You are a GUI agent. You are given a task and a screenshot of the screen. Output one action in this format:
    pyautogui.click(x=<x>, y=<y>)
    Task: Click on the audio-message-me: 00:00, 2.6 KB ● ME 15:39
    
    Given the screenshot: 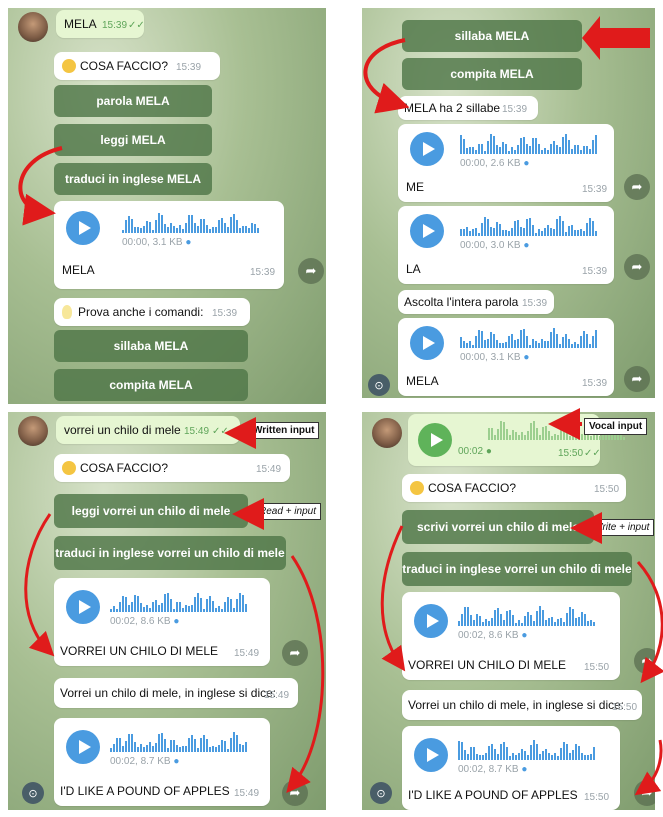 What is the action you would take?
    pyautogui.click(x=506, y=163)
    